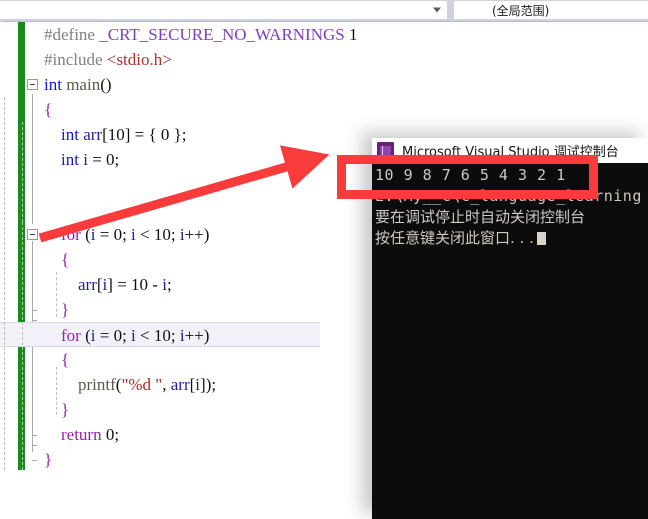  Describe the element at coordinates (144, 134) in the screenshot. I see `code-token: [10] = { 0 };` at that location.